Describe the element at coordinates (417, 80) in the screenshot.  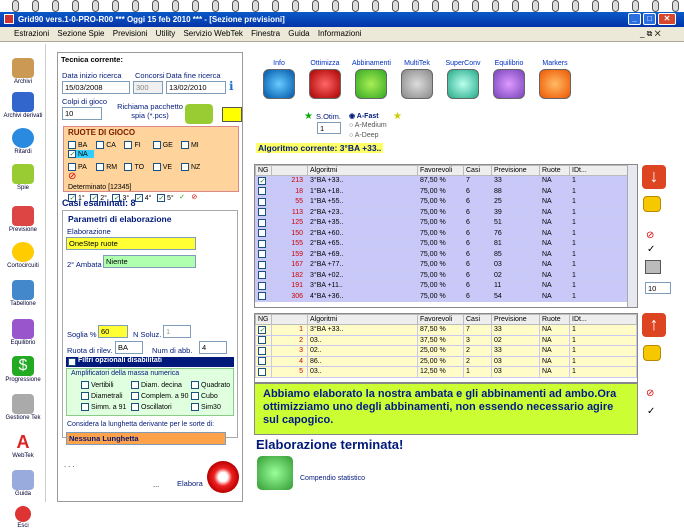
I see `tool-multitek: MultiTek` at that location.